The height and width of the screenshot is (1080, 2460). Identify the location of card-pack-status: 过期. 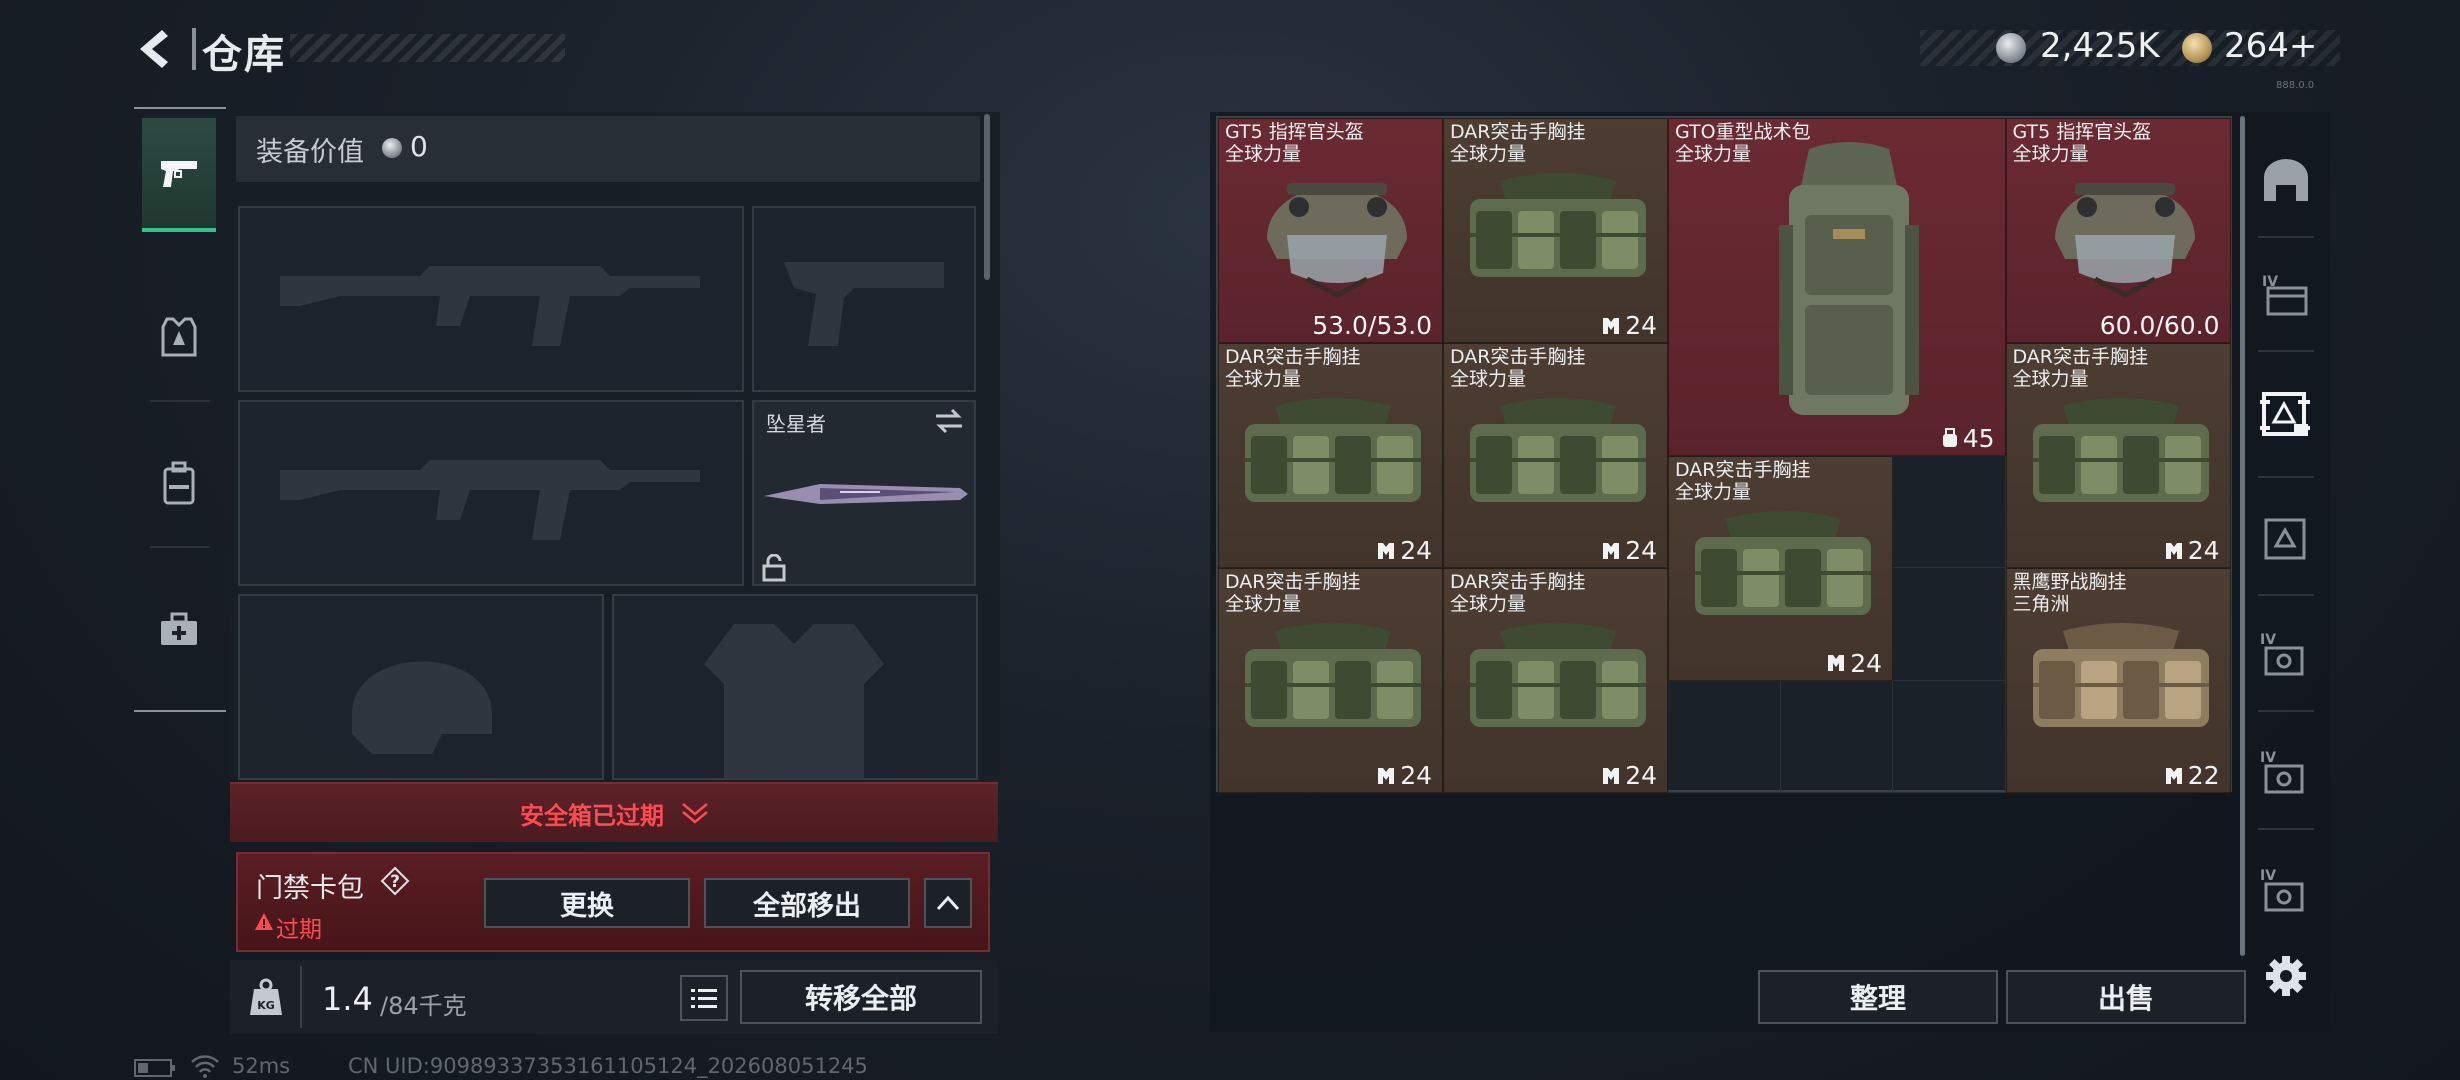
(299, 930).